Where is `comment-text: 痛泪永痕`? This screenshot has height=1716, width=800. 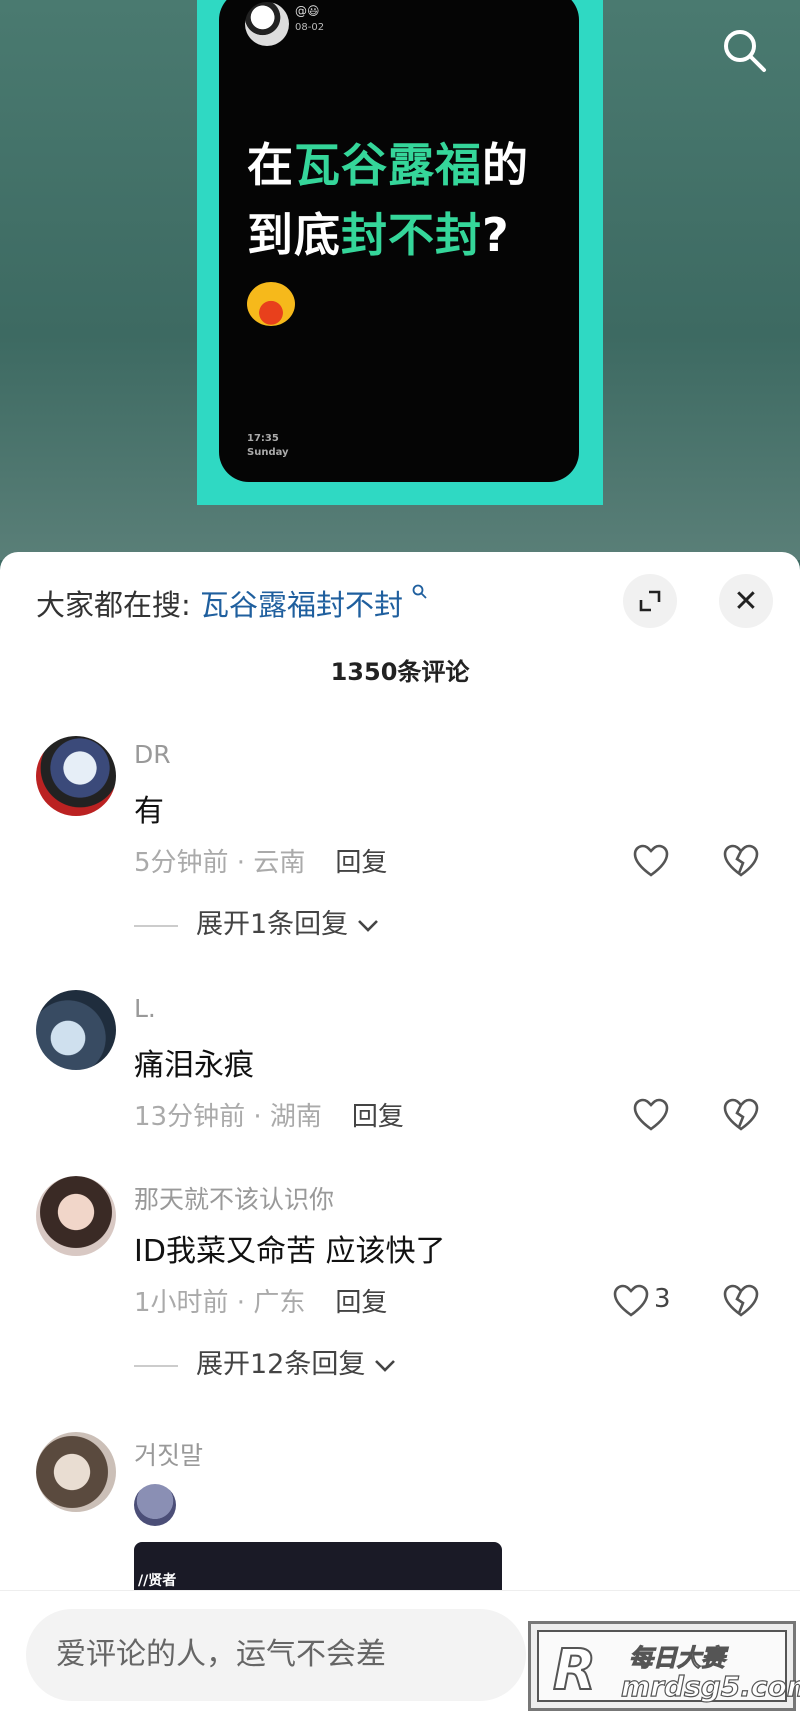 comment-text: 痛泪永痕 is located at coordinates (194, 1065).